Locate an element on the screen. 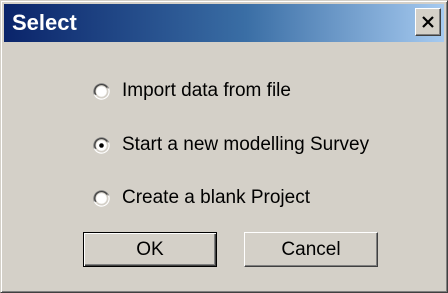 The height and width of the screenshot is (293, 448). close-button is located at coordinates (428, 22).